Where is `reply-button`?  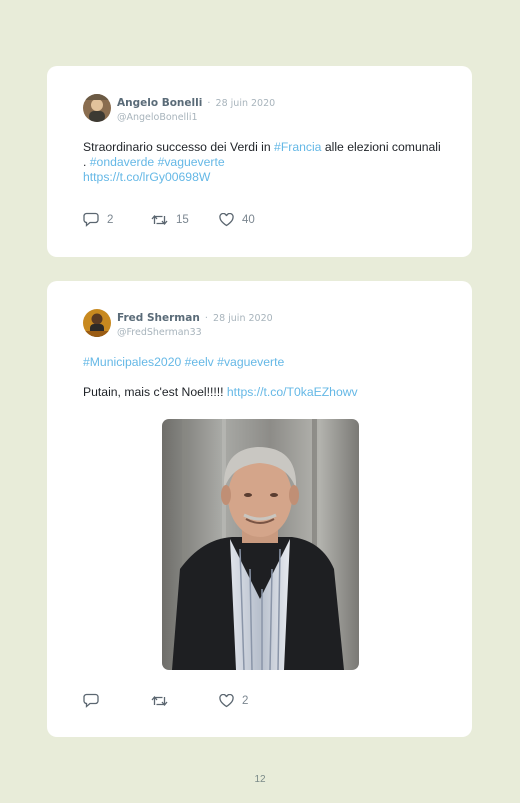
reply-button is located at coordinates (117, 700).